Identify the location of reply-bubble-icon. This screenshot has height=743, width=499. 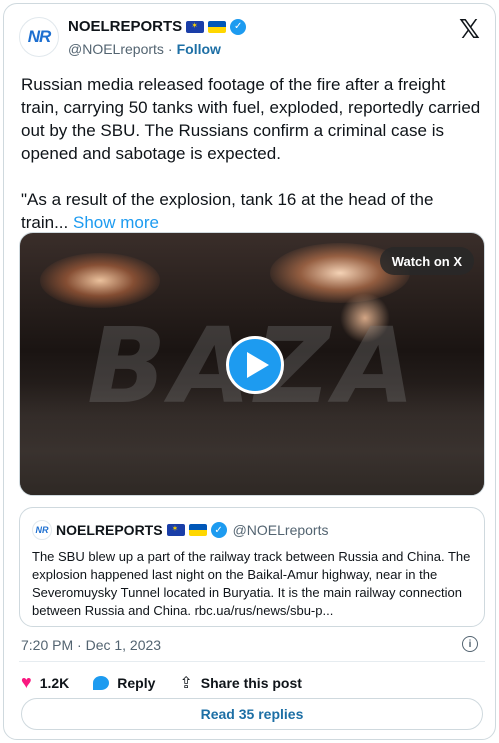
(101, 682).